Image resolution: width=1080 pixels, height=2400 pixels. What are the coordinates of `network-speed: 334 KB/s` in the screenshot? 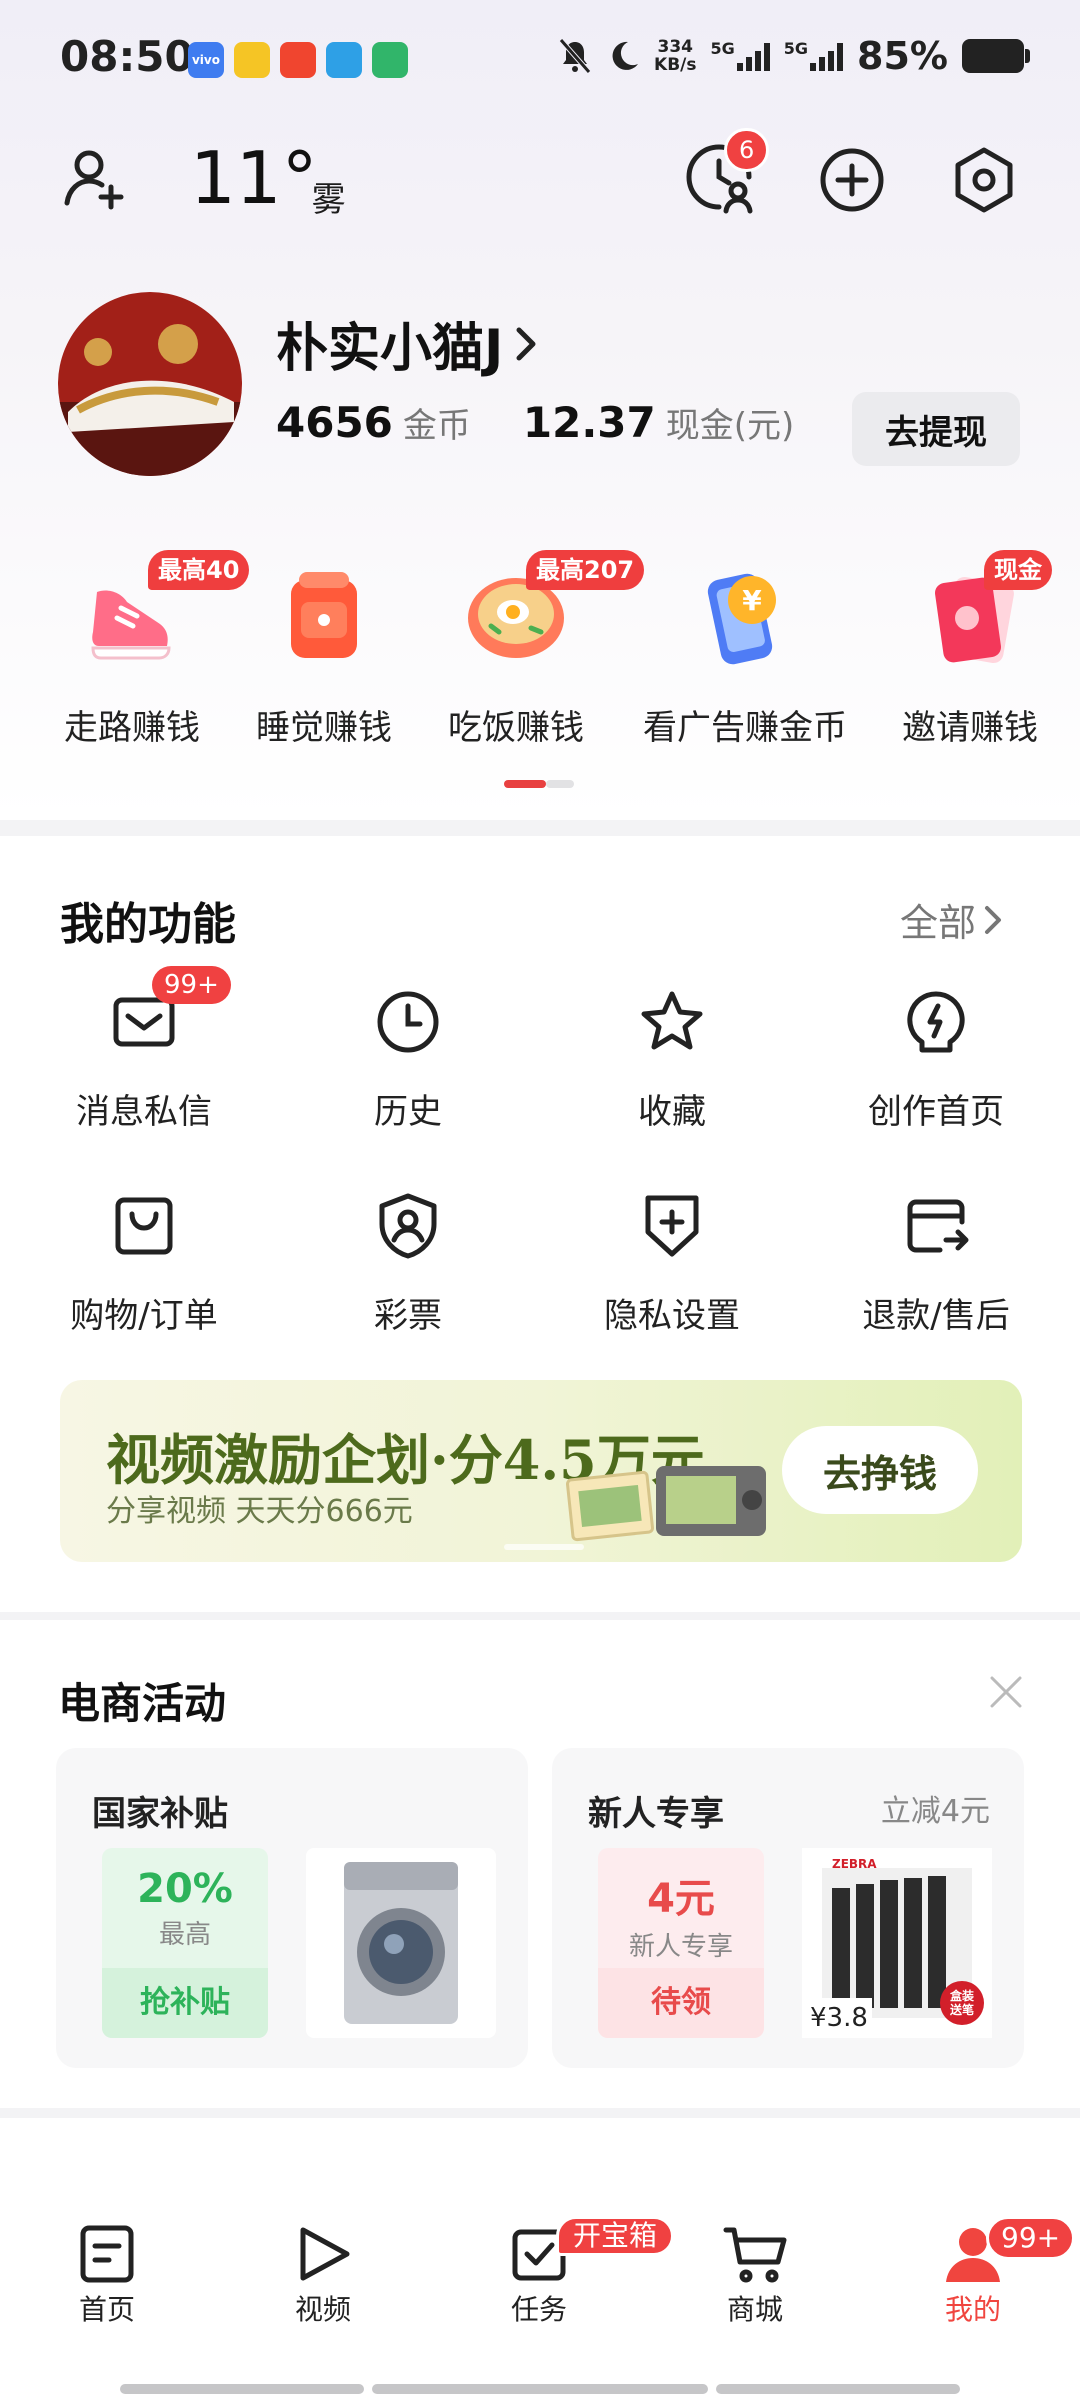 It's located at (675, 56).